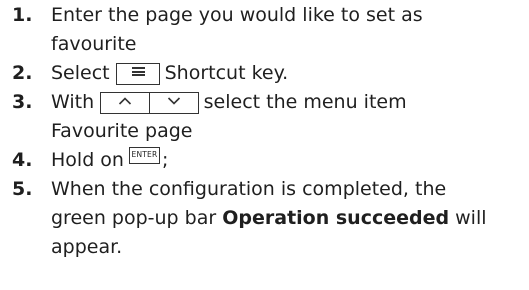  What do you see at coordinates (125, 103) in the screenshot?
I see `arrow-up-icon` at bounding box center [125, 103].